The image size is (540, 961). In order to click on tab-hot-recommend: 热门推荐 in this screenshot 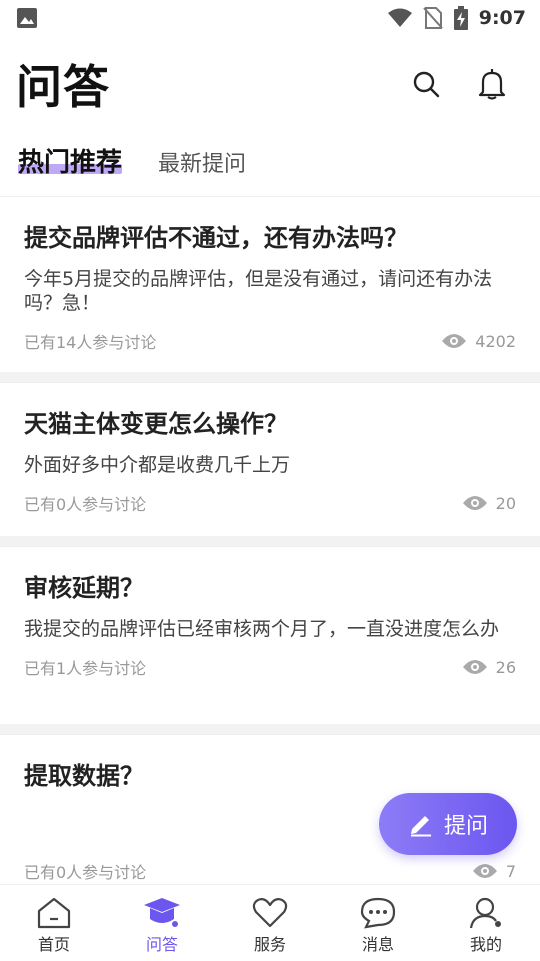, I will do `click(70, 156)`.